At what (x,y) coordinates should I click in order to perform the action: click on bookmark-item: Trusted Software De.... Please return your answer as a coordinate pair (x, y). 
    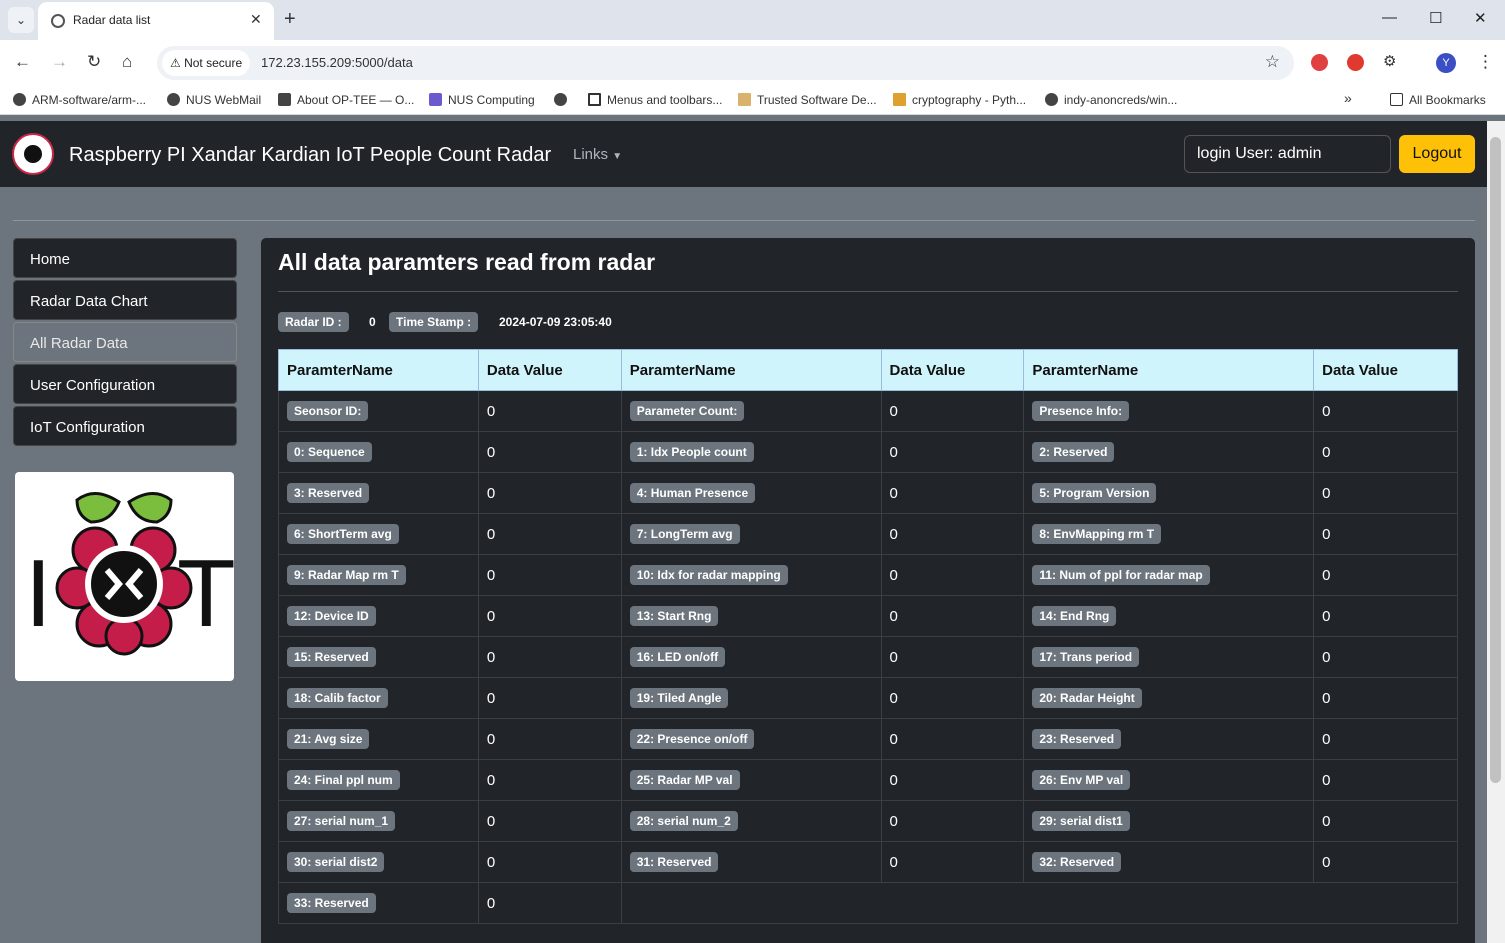
    Looking at the image, I should click on (807, 100).